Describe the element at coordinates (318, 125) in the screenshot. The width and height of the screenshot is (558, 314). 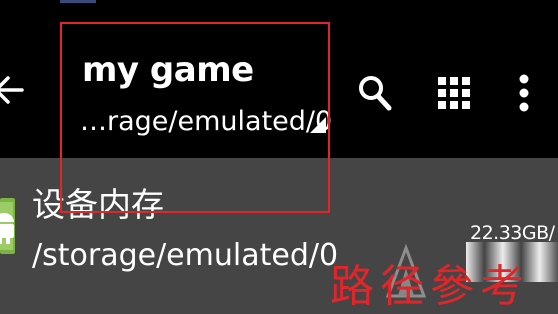
I see `dropdown-triangle-icon` at that location.